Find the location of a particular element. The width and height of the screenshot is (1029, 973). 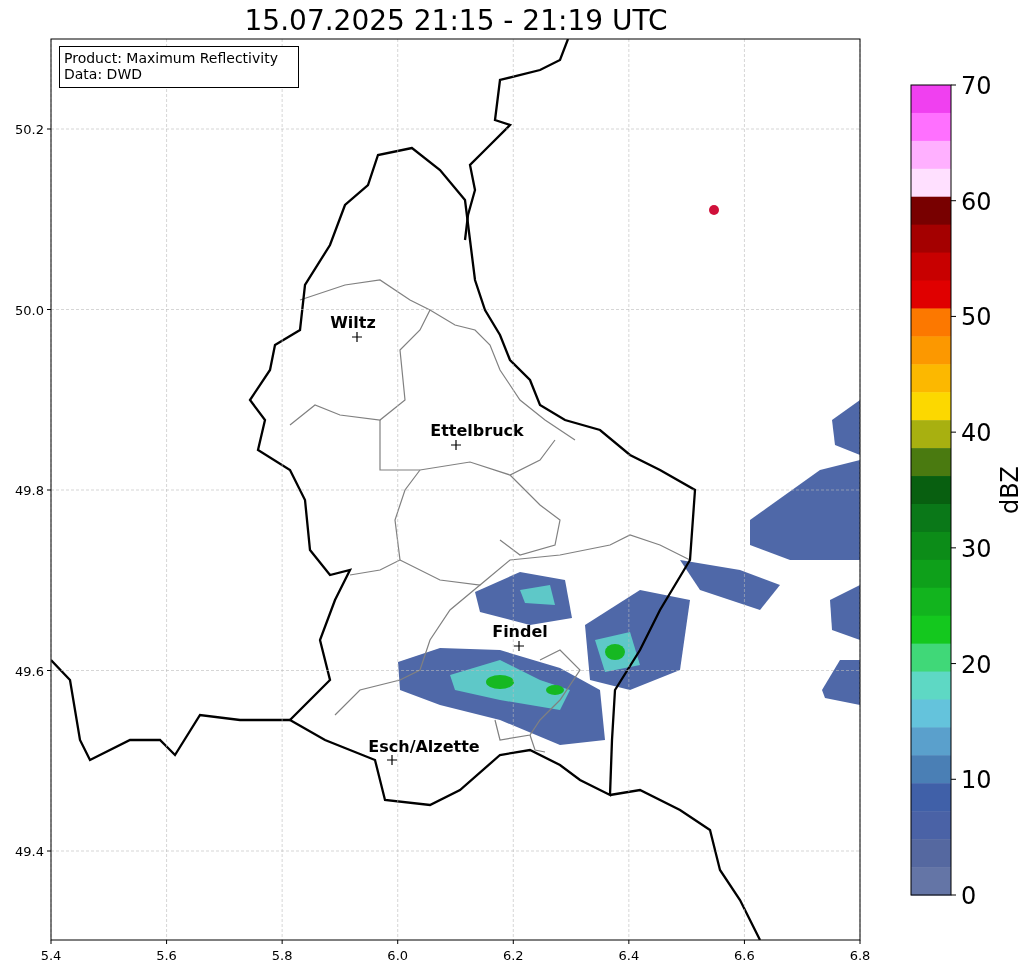

x-tick-label: 5.6 is located at coordinates (166, 955).